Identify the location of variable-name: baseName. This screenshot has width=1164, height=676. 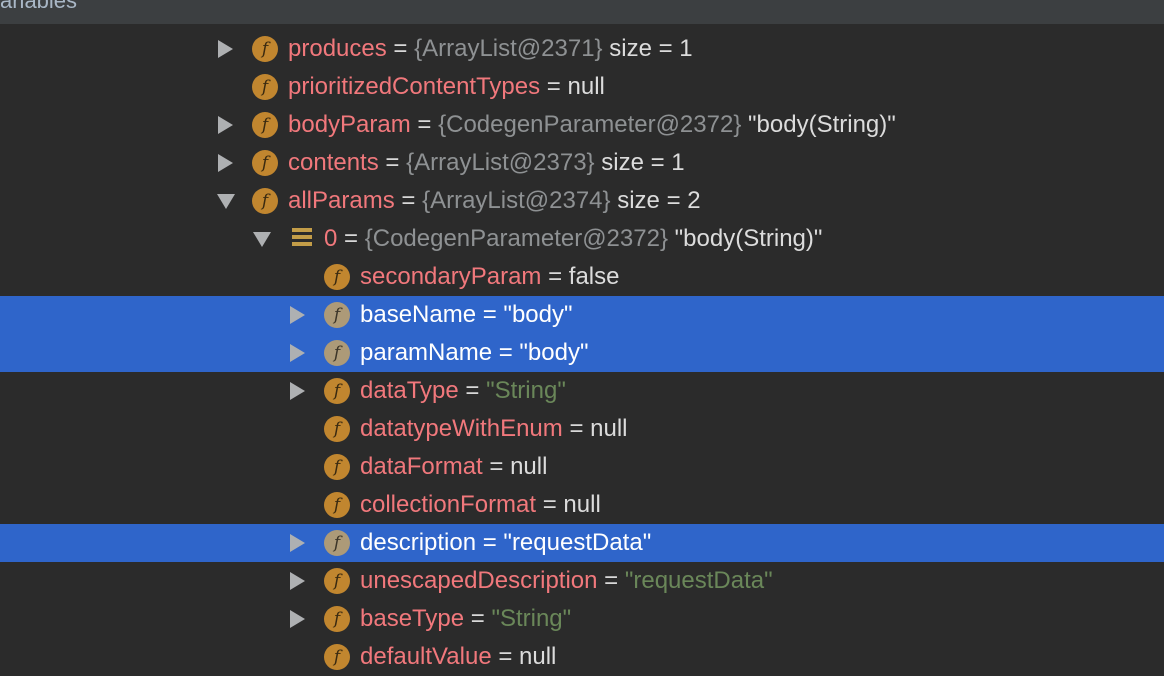
(418, 314).